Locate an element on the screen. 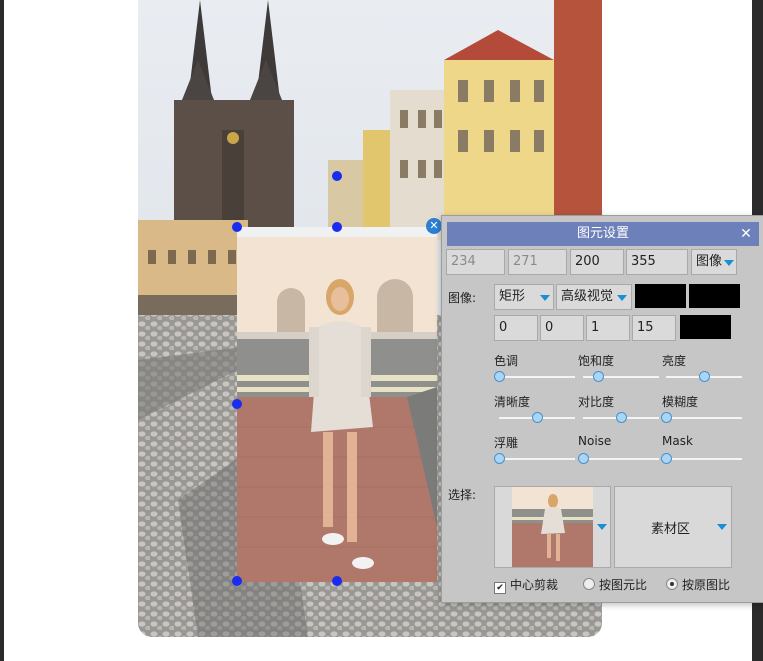 The image size is (763, 661). view-select: 高级视觉 is located at coordinates (594, 297).